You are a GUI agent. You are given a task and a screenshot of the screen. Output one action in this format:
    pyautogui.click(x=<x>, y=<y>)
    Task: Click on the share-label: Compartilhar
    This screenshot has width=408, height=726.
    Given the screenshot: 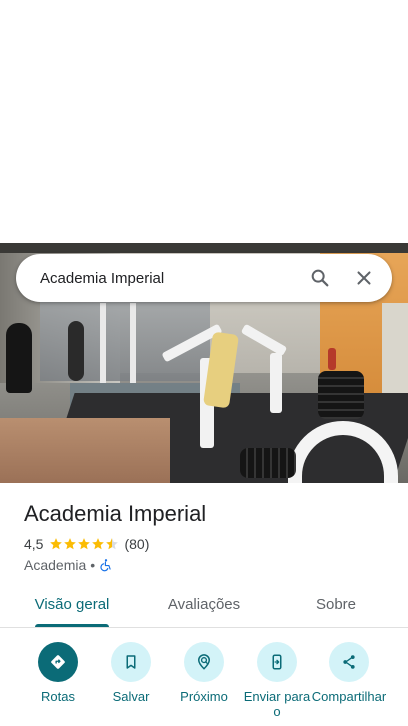 What is the action you would take?
    pyautogui.click(x=349, y=696)
    